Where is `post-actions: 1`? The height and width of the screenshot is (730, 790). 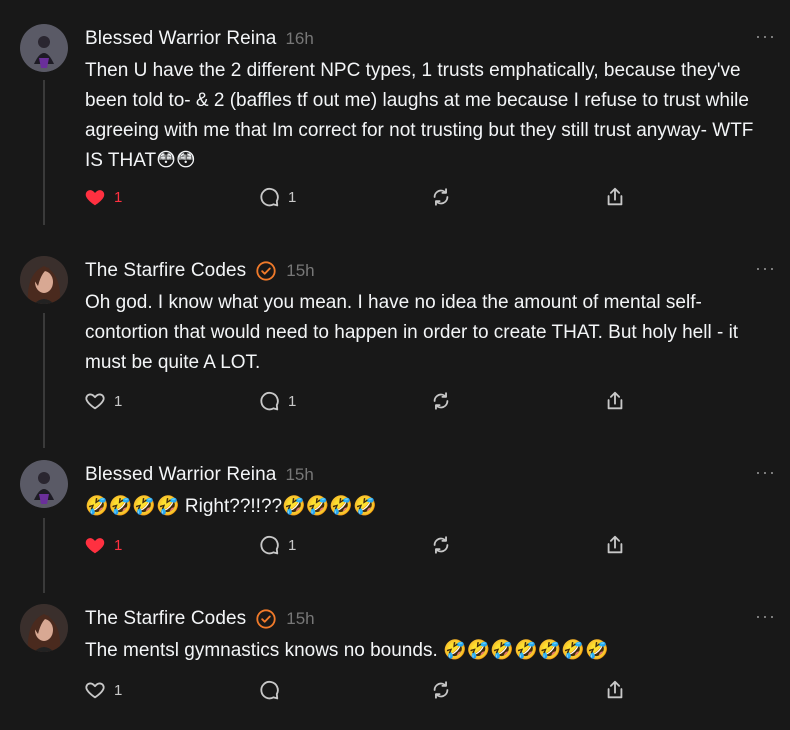
post-actions: 1 is located at coordinates (364, 691).